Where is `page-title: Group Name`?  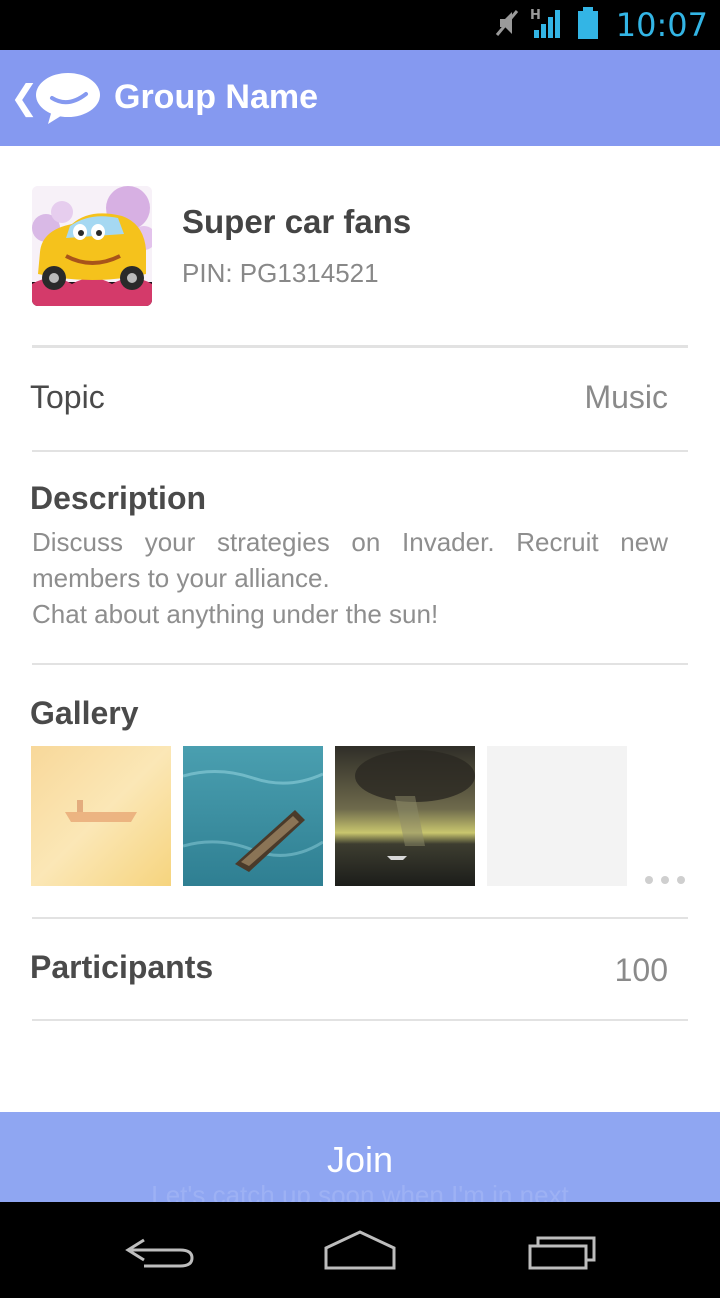
page-title: Group Name is located at coordinates (216, 97).